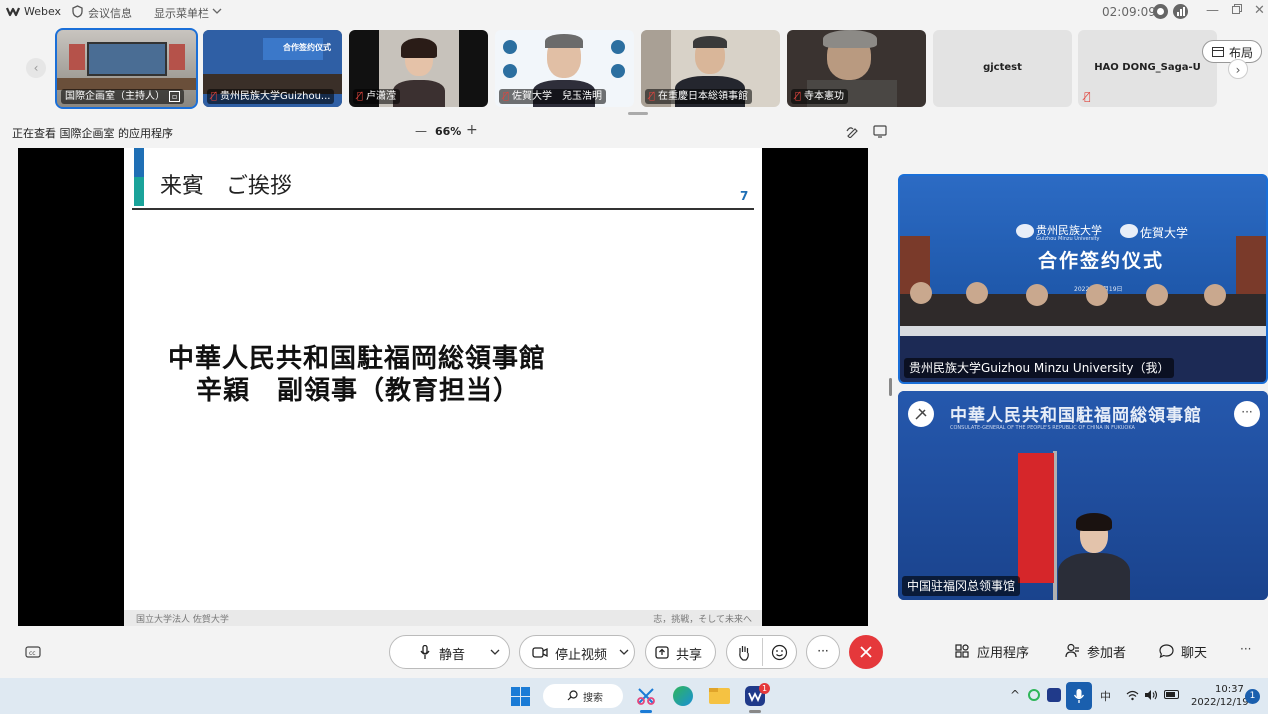 The image size is (1268, 714). Describe the element at coordinates (1171, 694) in the screenshot. I see `battery-icon` at that location.